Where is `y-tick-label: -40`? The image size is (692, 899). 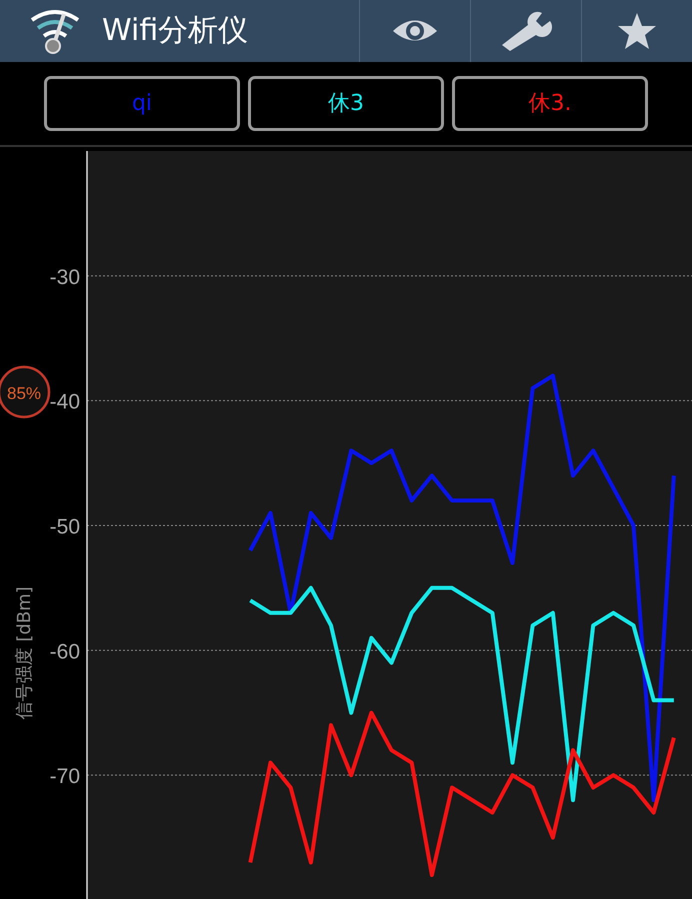
y-tick-label: -40 is located at coordinates (65, 402).